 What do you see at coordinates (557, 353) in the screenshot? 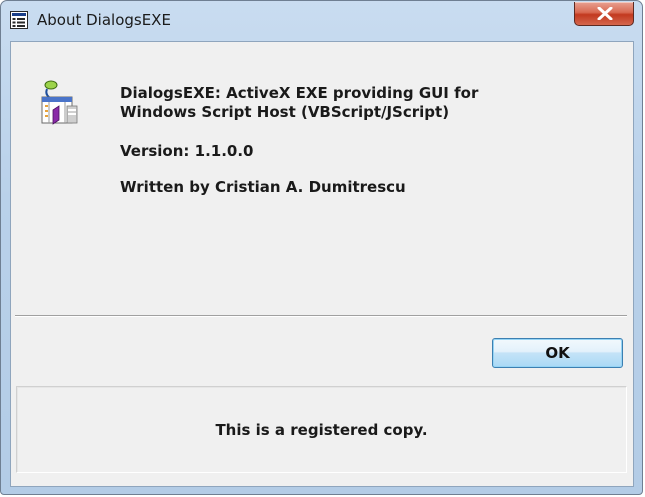
I see `ok-button: OK` at bounding box center [557, 353].